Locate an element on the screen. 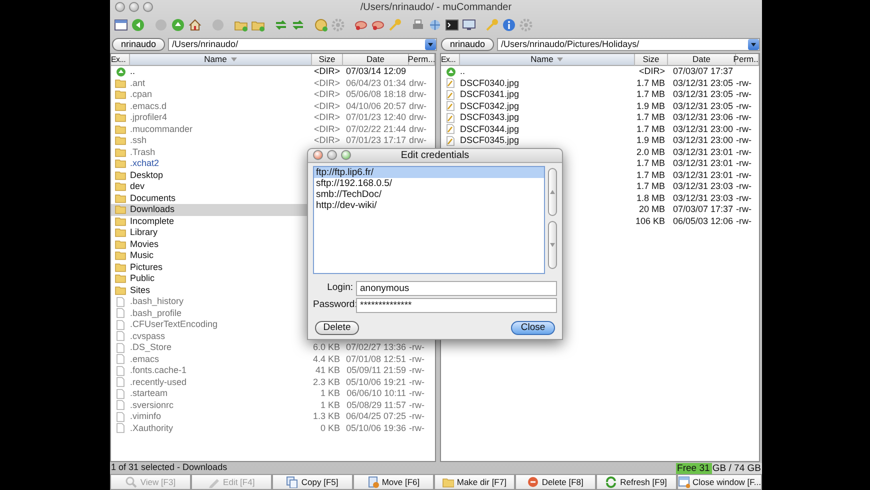 This screenshot has width=870, height=490. file-size: 2.0 MB is located at coordinates (650, 151).